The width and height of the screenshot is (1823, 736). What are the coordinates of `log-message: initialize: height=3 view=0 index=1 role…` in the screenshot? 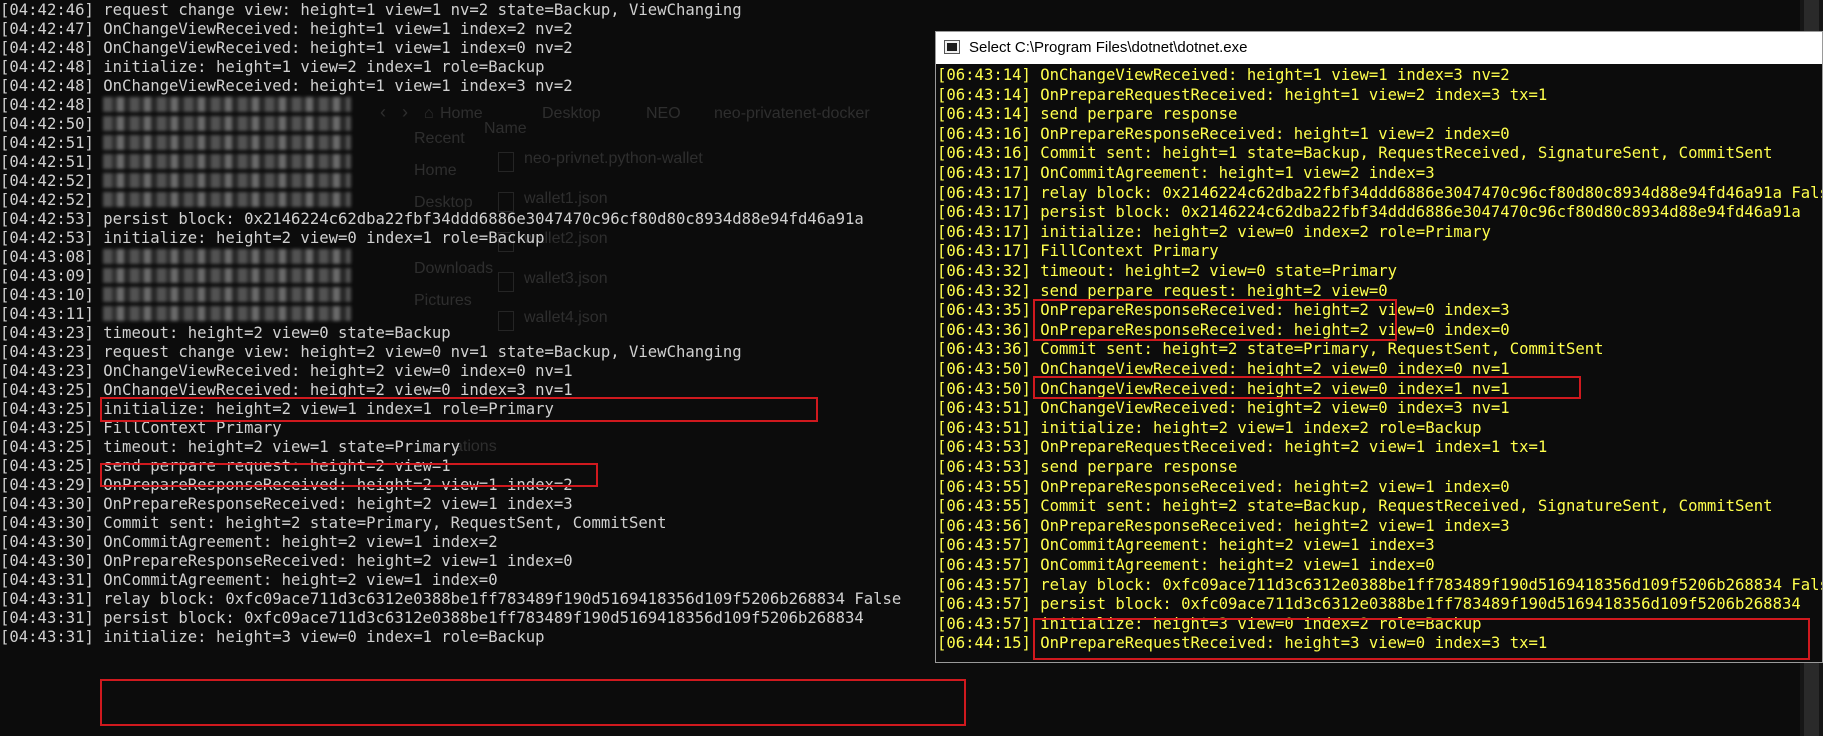 It's located at (324, 637).